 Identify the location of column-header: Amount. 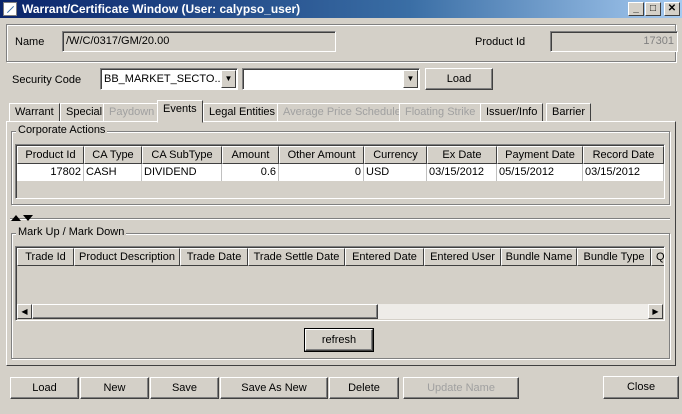
(250, 155).